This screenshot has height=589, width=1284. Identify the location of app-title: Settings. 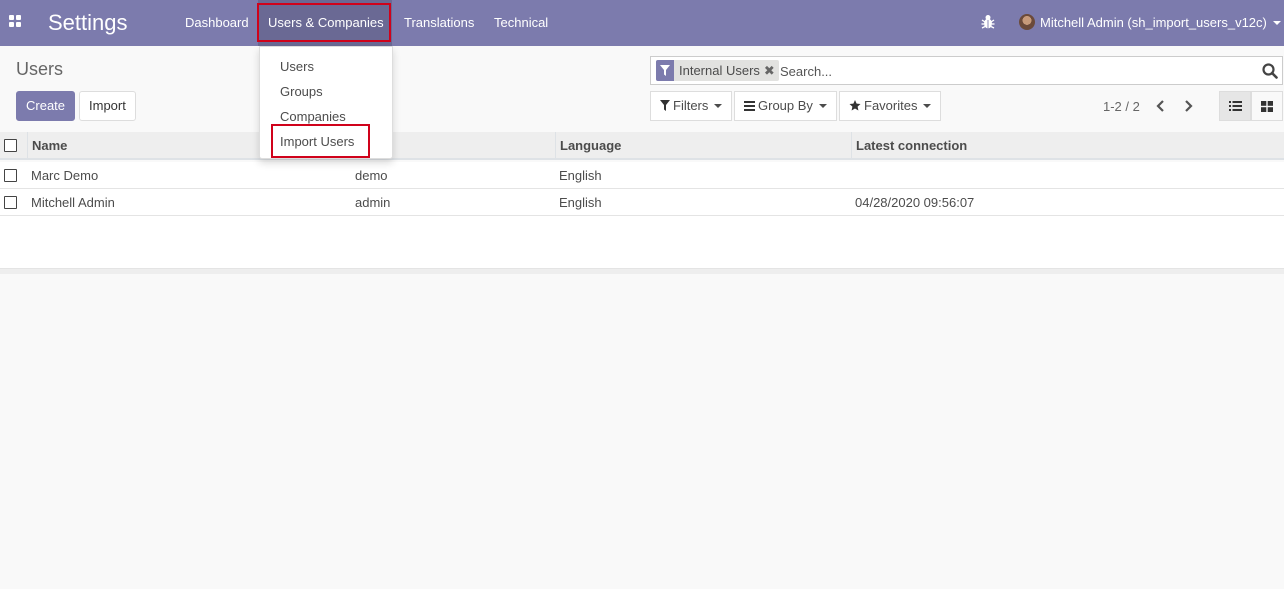
(88, 22).